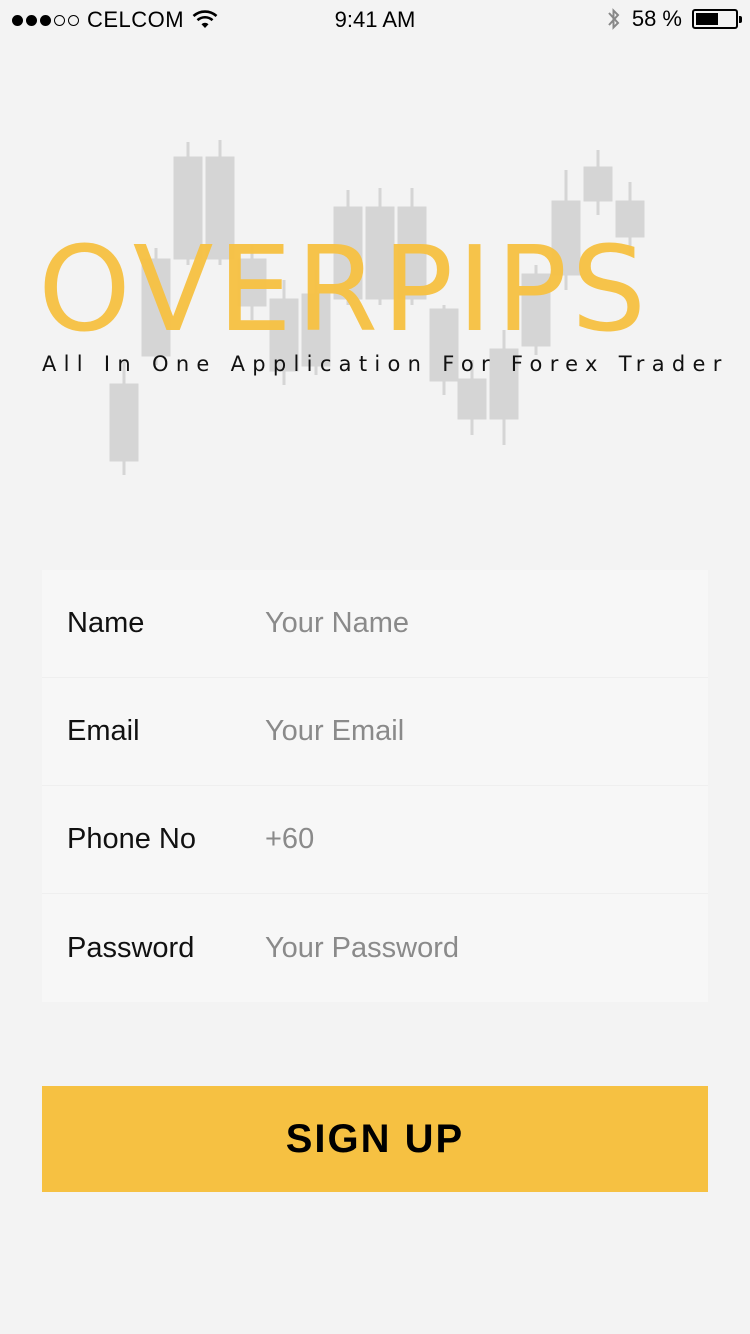 The width and height of the screenshot is (750, 1334). Describe the element at coordinates (656, 18) in the screenshot. I see `battery-percent: 58 %` at that location.